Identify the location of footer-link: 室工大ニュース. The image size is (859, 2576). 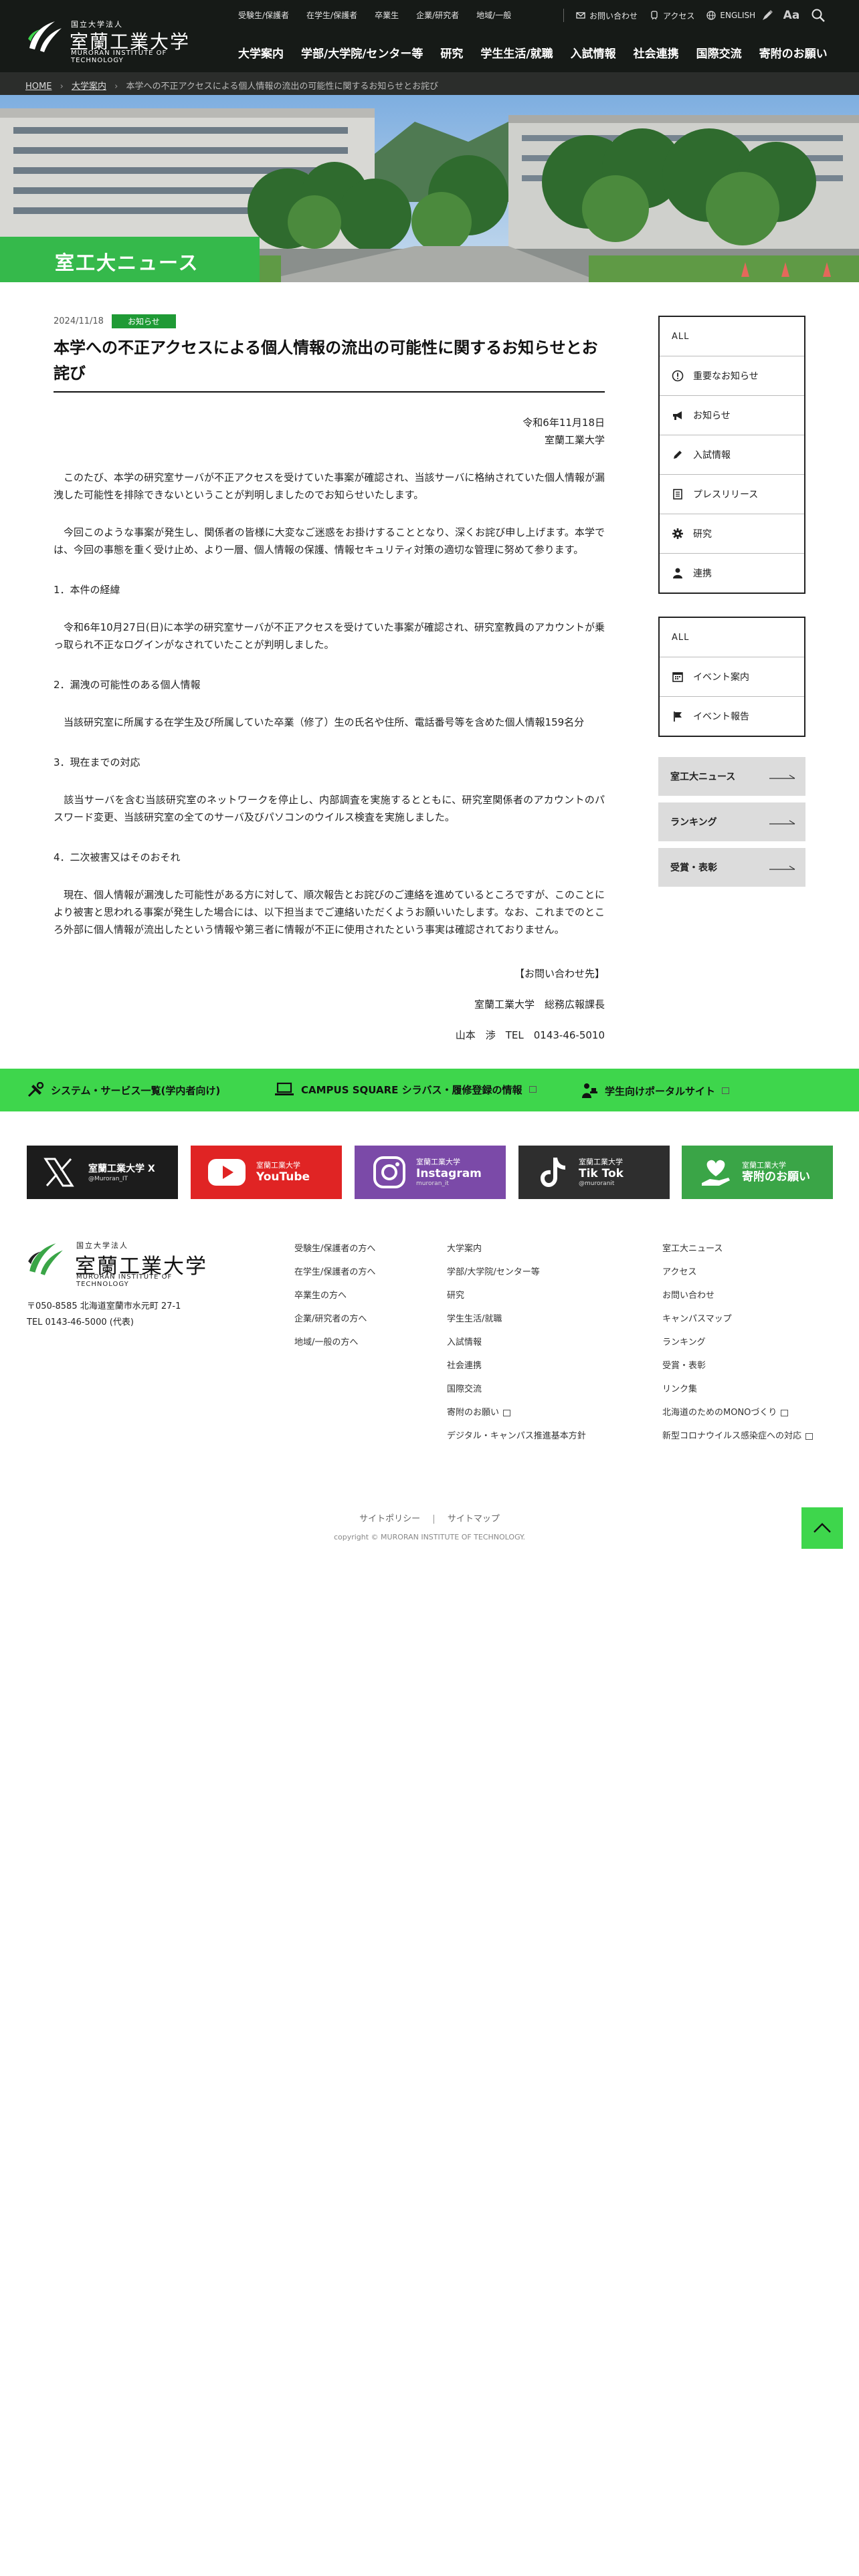
(737, 1249).